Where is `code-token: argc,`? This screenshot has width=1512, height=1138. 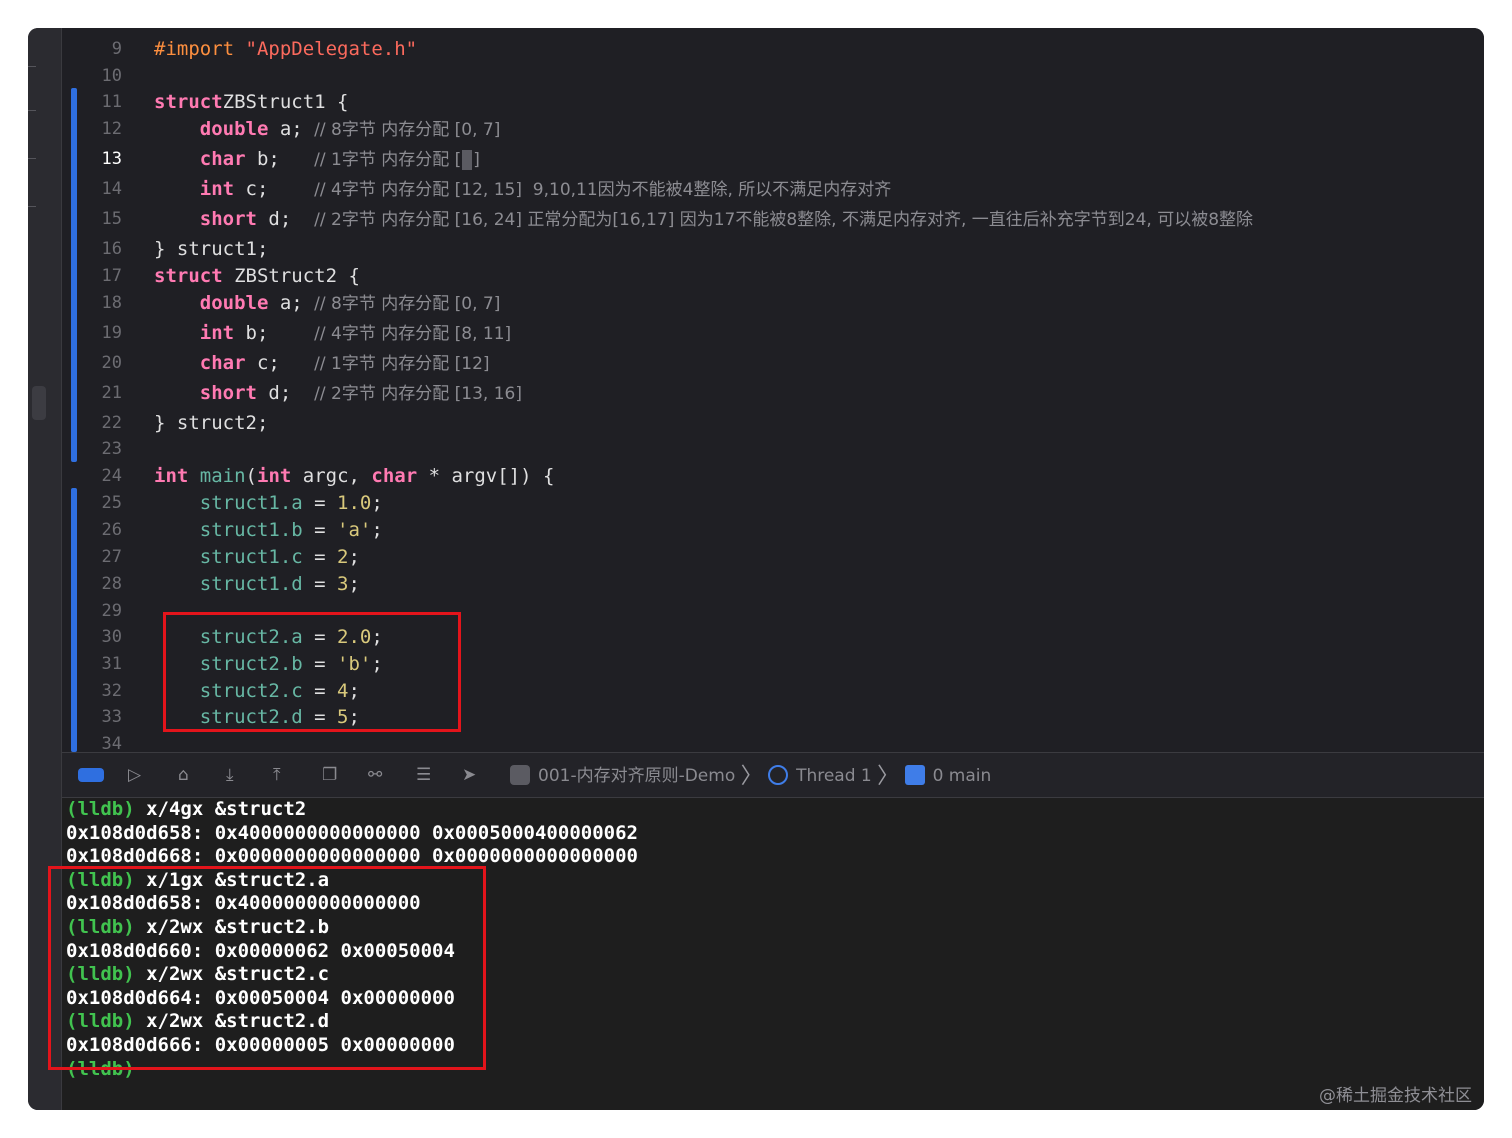 code-token: argc, is located at coordinates (331, 476).